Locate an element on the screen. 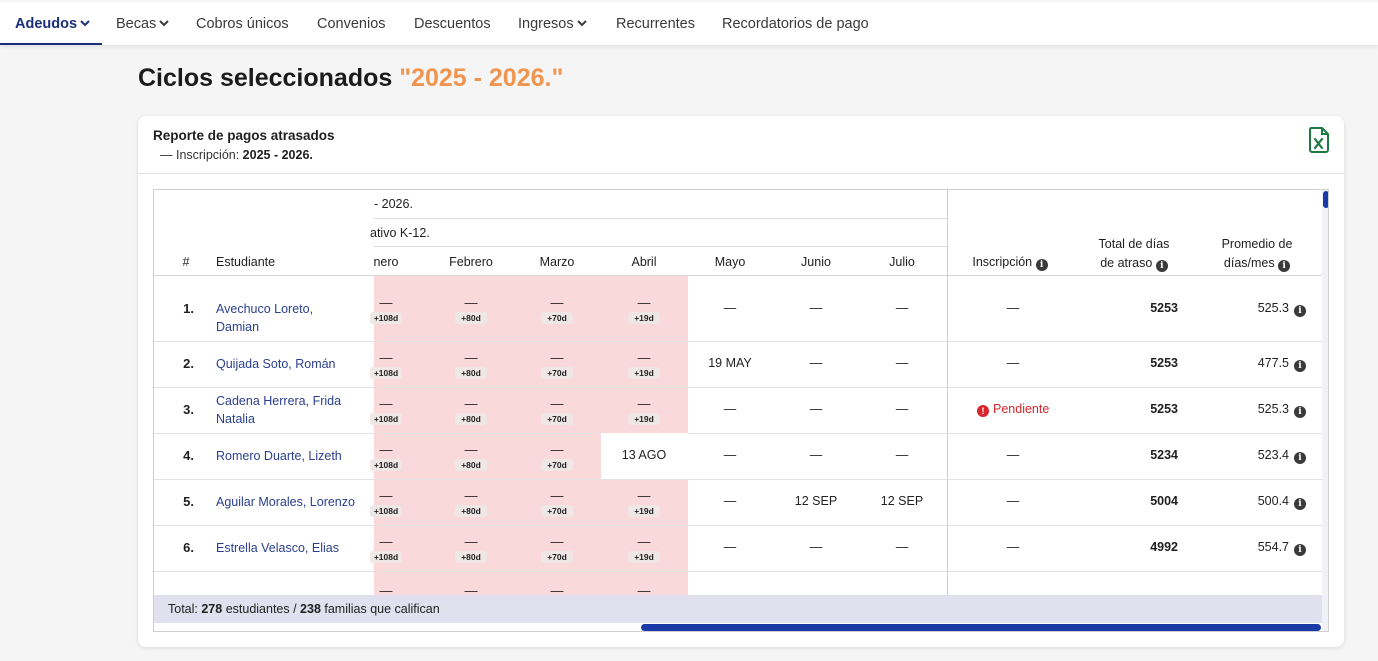 This screenshot has width=1378, height=661. vertical-scrollbar-thumb is located at coordinates (1325, 199).